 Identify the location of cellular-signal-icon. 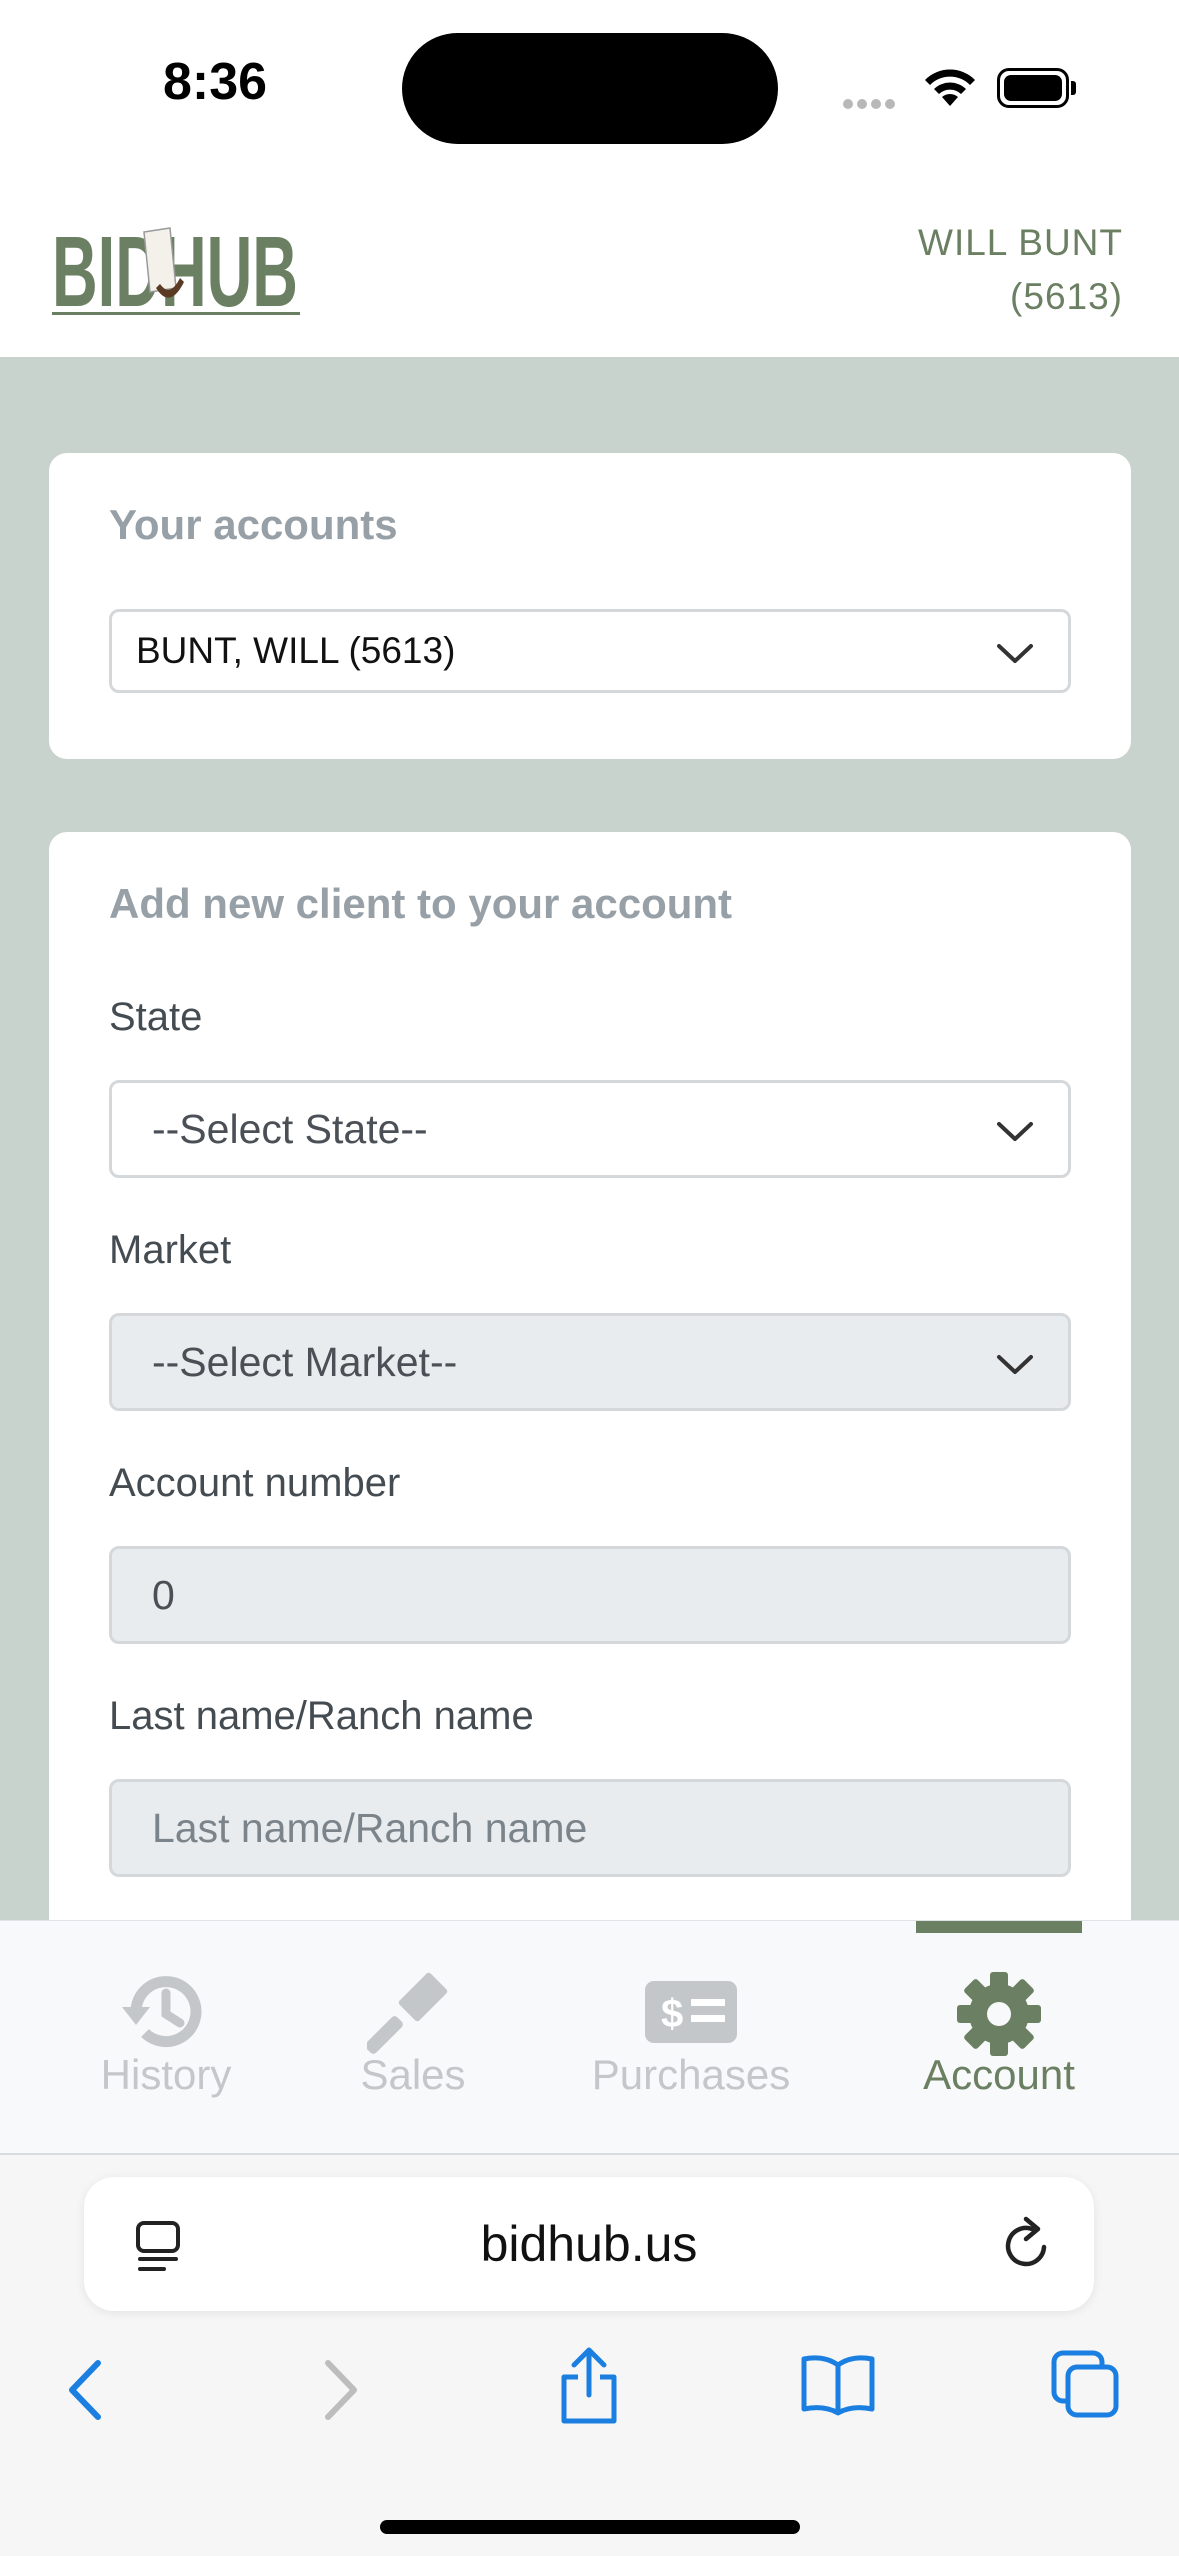
(871, 105).